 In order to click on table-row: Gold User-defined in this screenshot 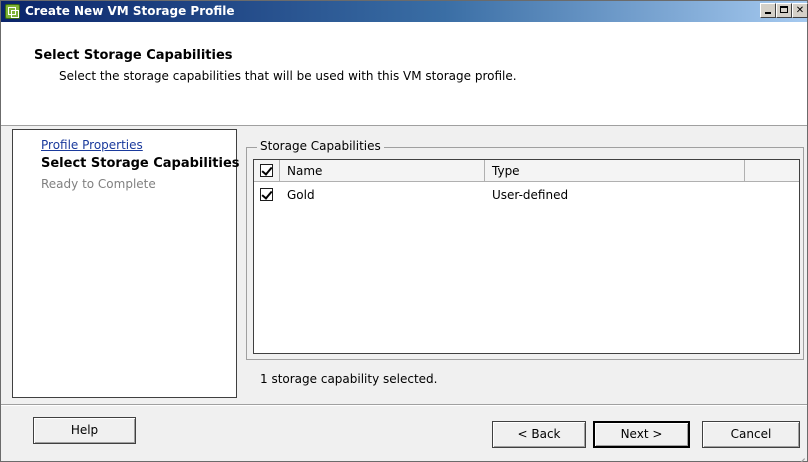, I will do `click(526, 195)`.